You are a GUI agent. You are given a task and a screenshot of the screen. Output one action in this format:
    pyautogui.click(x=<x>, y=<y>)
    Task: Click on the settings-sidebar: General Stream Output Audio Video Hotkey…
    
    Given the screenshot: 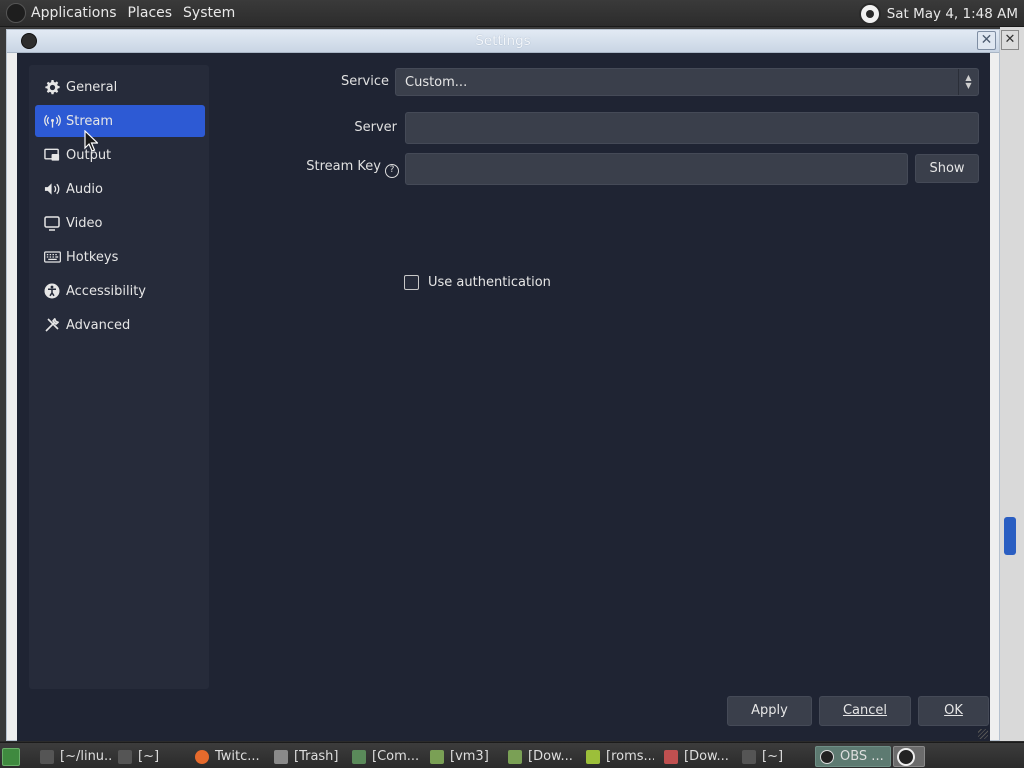 What is the action you would take?
    pyautogui.click(x=119, y=377)
    